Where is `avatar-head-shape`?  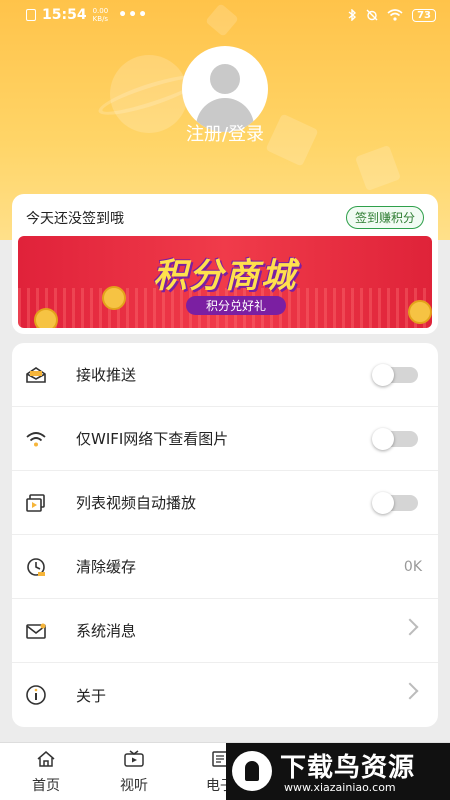
avatar-head-shape is located at coordinates (225, 79).